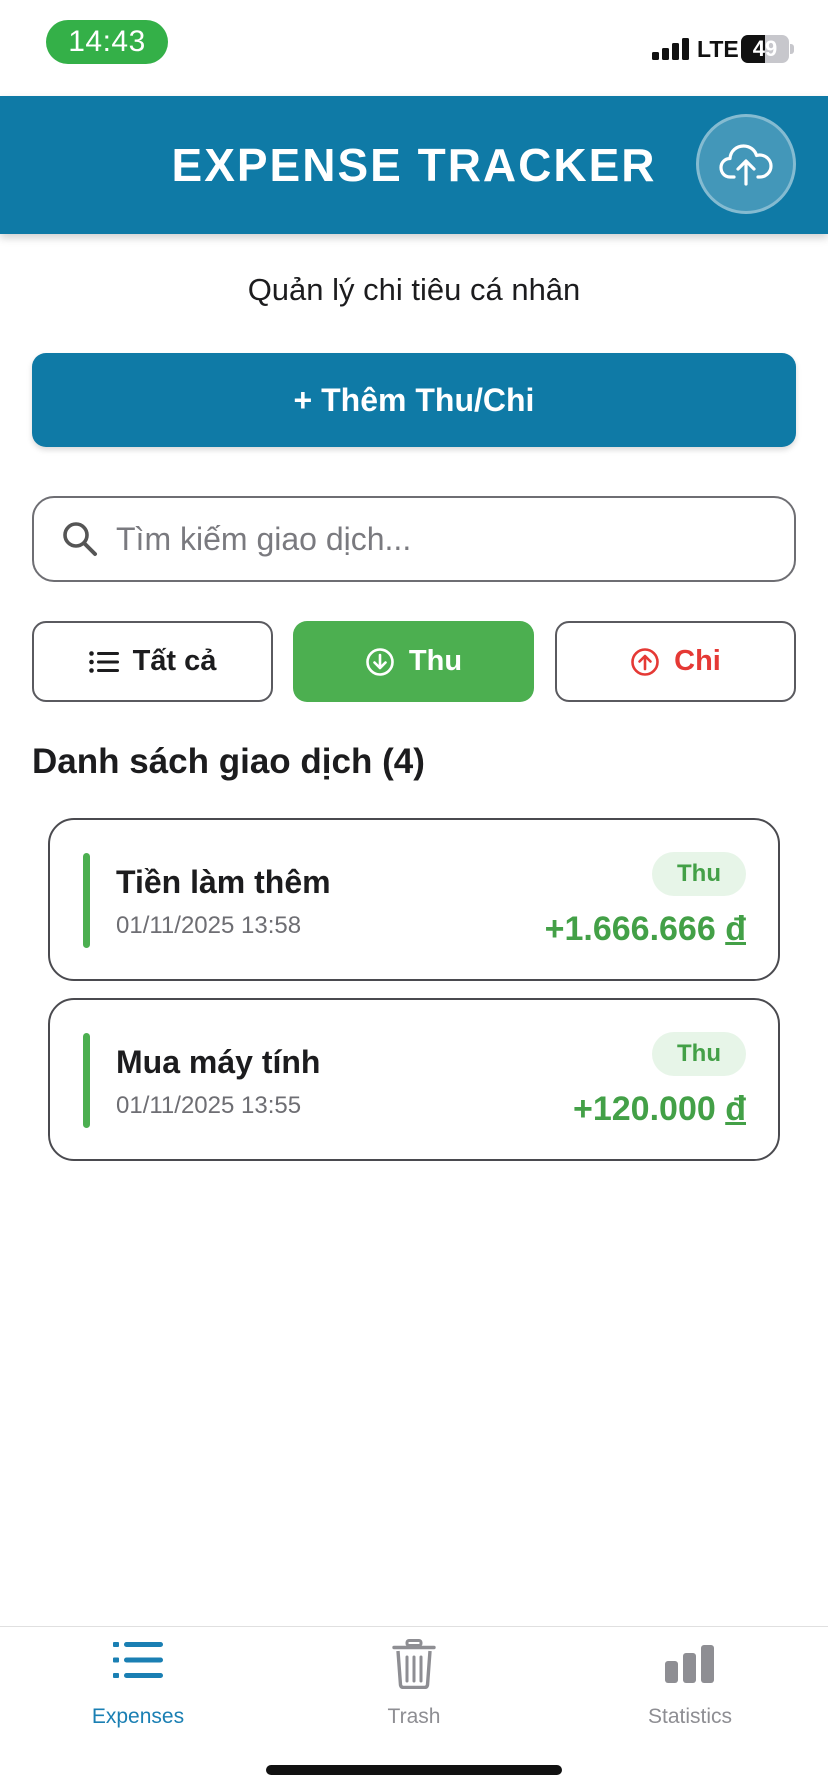 Image resolution: width=828 pixels, height=1792 pixels. What do you see at coordinates (209, 1105) in the screenshot?
I see `transaction-date: 01/11/2025 13:55` at bounding box center [209, 1105].